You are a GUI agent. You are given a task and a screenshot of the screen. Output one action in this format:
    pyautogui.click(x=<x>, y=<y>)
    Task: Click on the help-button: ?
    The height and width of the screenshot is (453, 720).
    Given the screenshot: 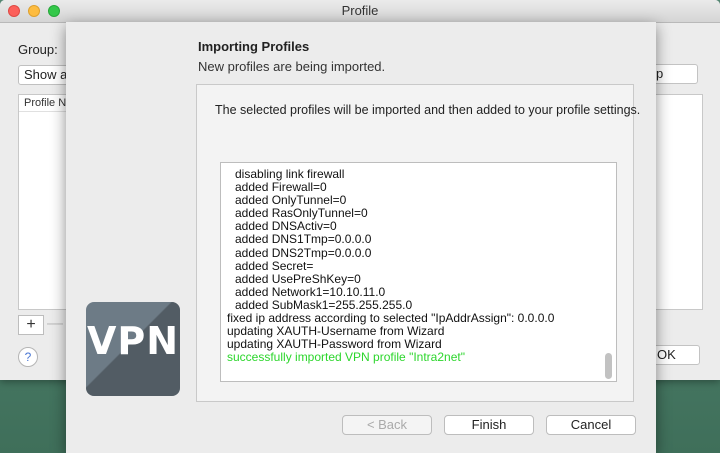 What is the action you would take?
    pyautogui.click(x=28, y=357)
    